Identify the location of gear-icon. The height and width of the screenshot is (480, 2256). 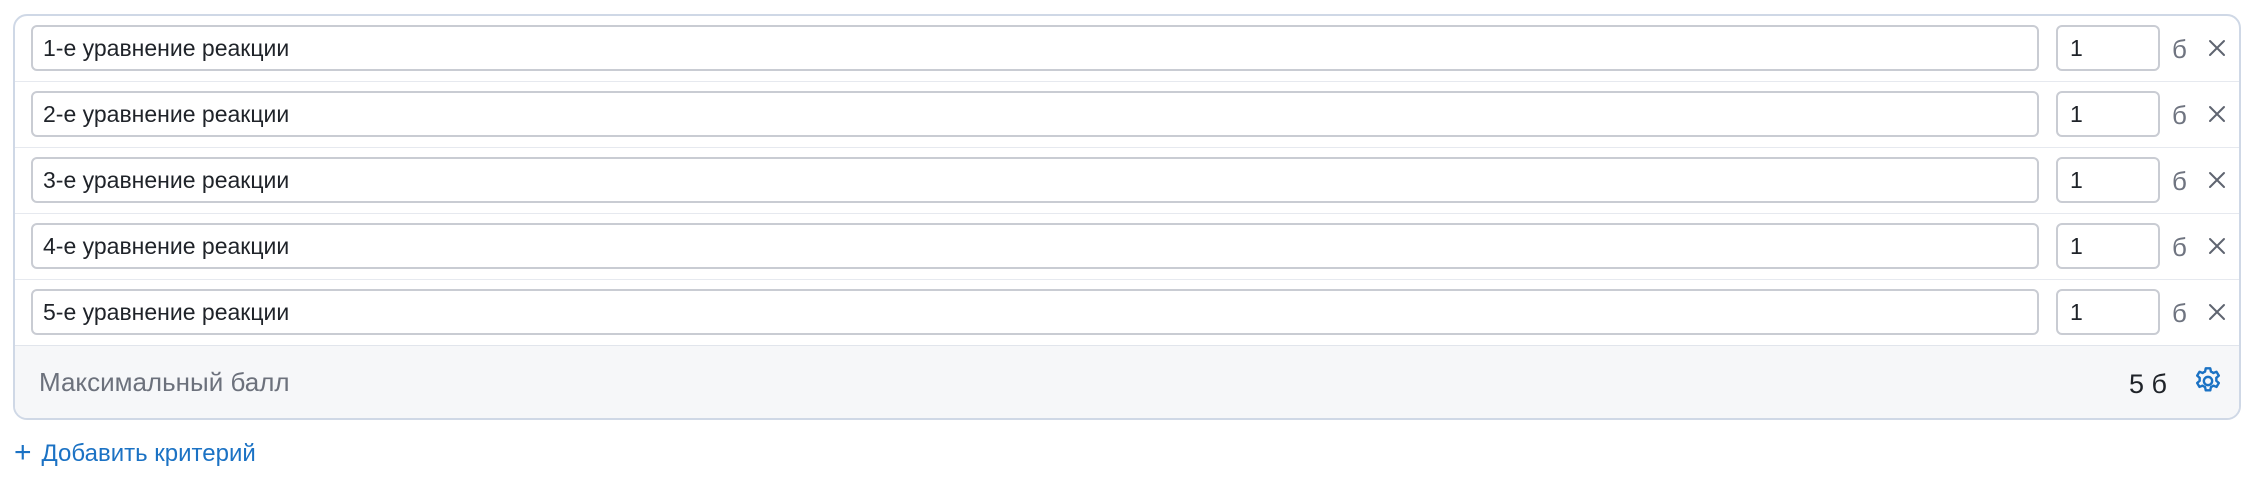
(2208, 379).